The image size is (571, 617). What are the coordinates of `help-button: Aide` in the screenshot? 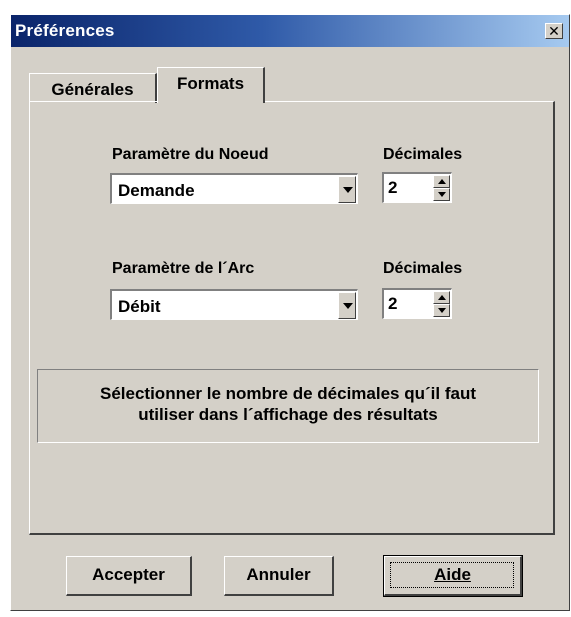 It's located at (453, 576).